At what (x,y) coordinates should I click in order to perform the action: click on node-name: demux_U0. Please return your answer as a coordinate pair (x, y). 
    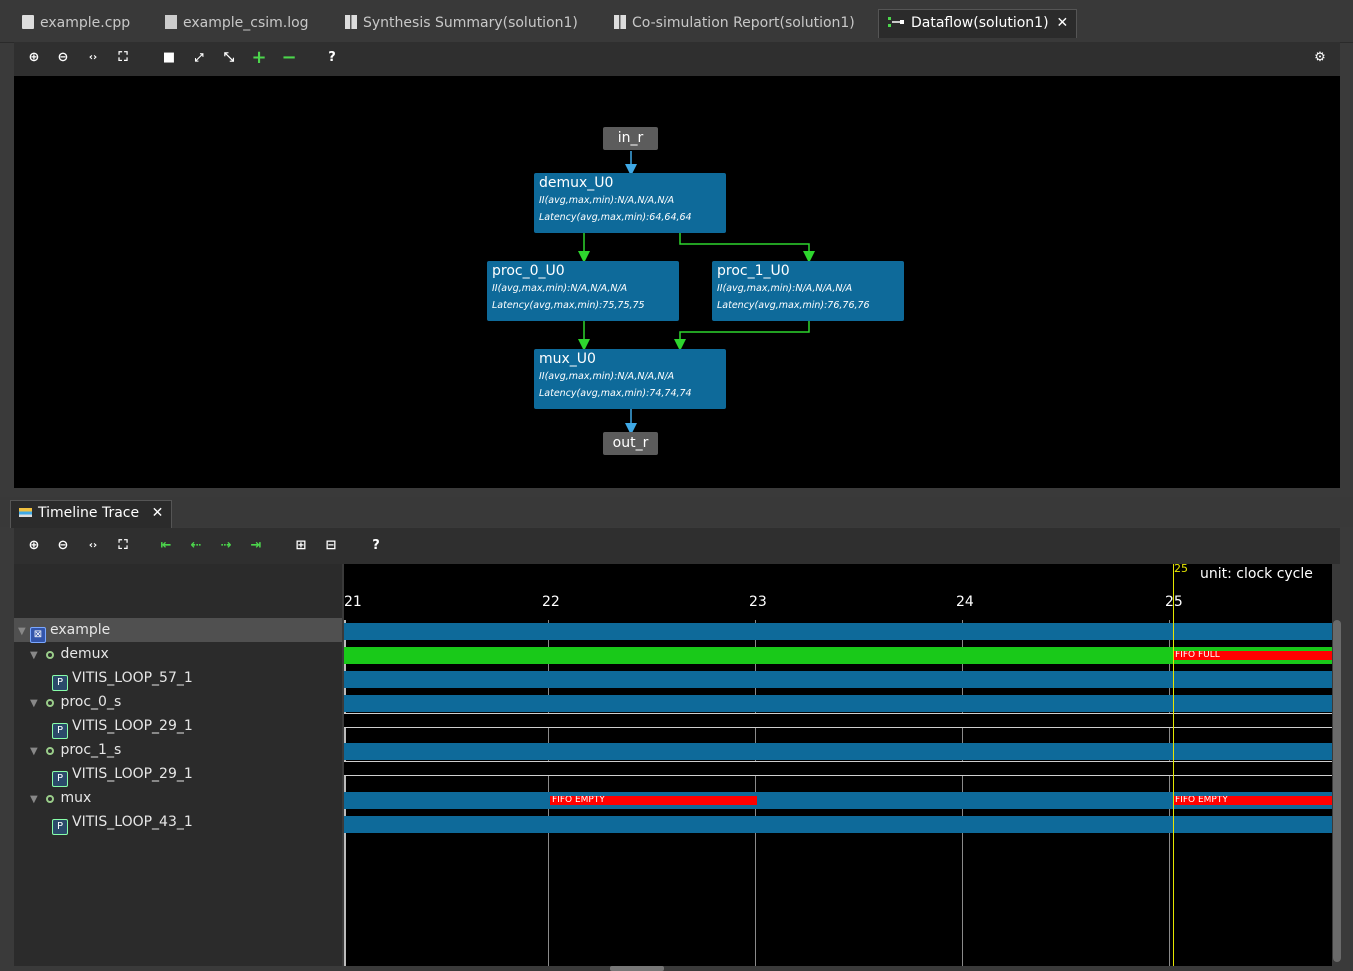
    Looking at the image, I should click on (576, 183).